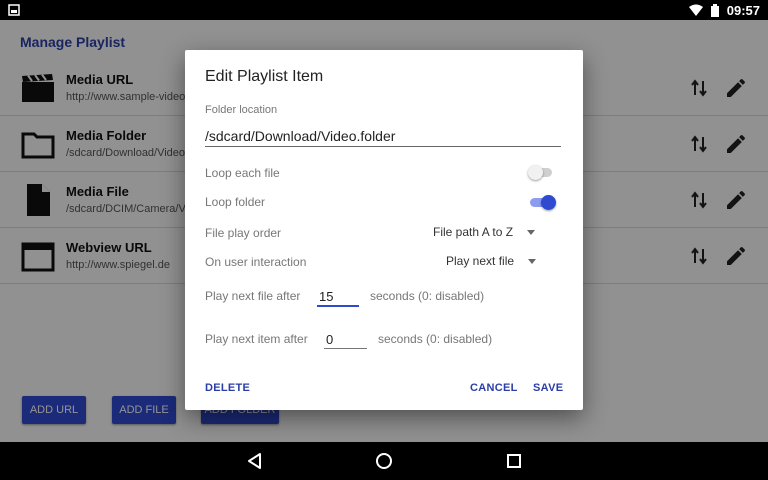 The width and height of the screenshot is (768, 480). What do you see at coordinates (383, 136) in the screenshot?
I see `folder-location-input` at bounding box center [383, 136].